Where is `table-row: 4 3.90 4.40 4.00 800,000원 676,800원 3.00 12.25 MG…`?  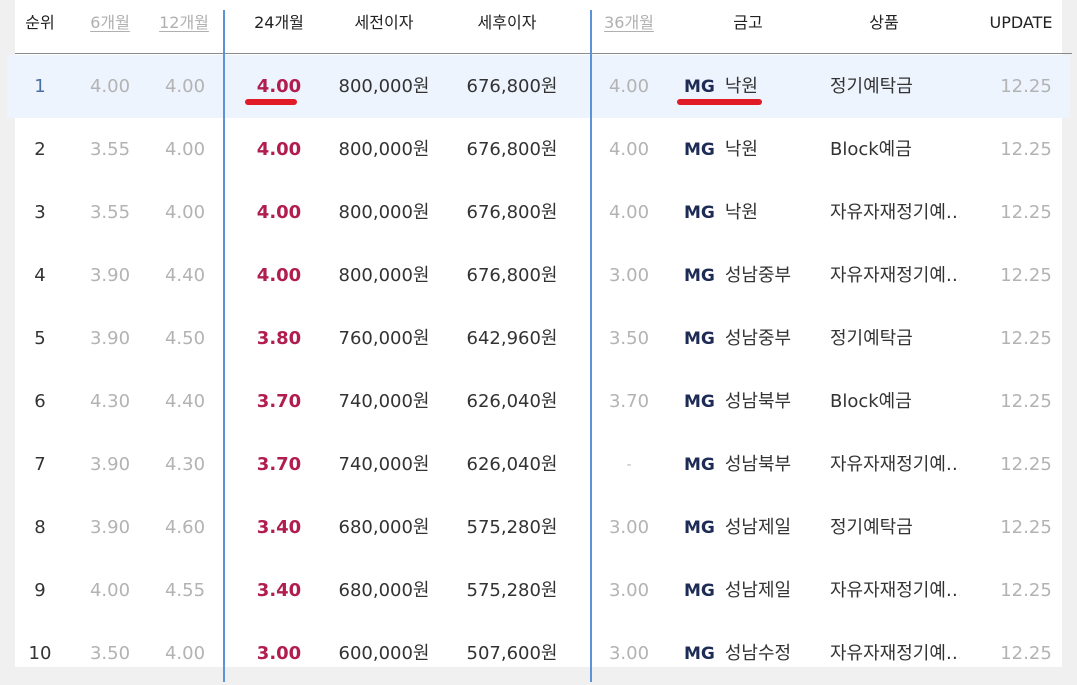 table-row: 4 3.90 4.40 4.00 800,000원 676,800원 3.00 12.25 MG… is located at coordinates (538, 275).